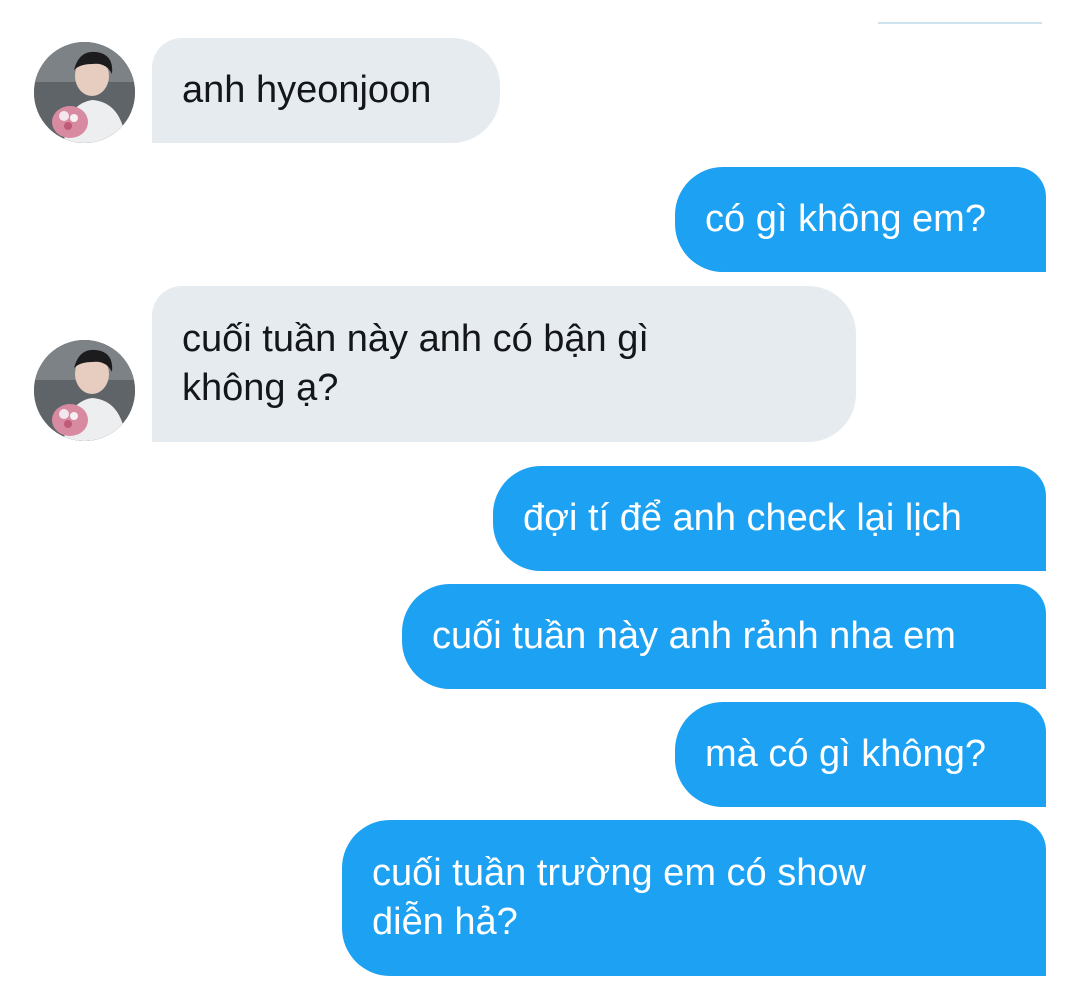 The height and width of the screenshot is (982, 1080). What do you see at coordinates (619, 897) in the screenshot?
I see `message-text: cuối tuần trường em có show diễn hả?` at bounding box center [619, 897].